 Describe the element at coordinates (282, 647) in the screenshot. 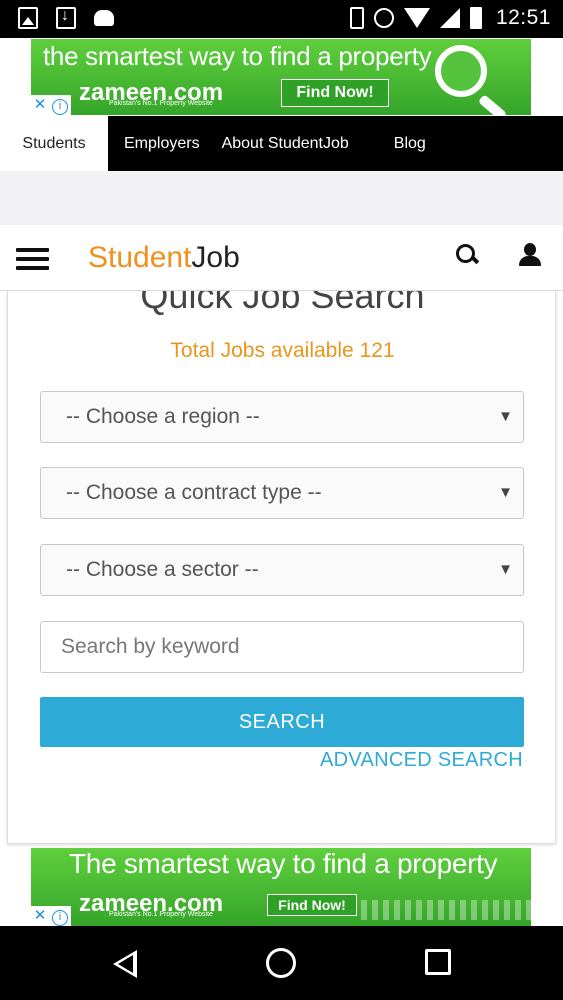

I see `keyword-search-input` at that location.